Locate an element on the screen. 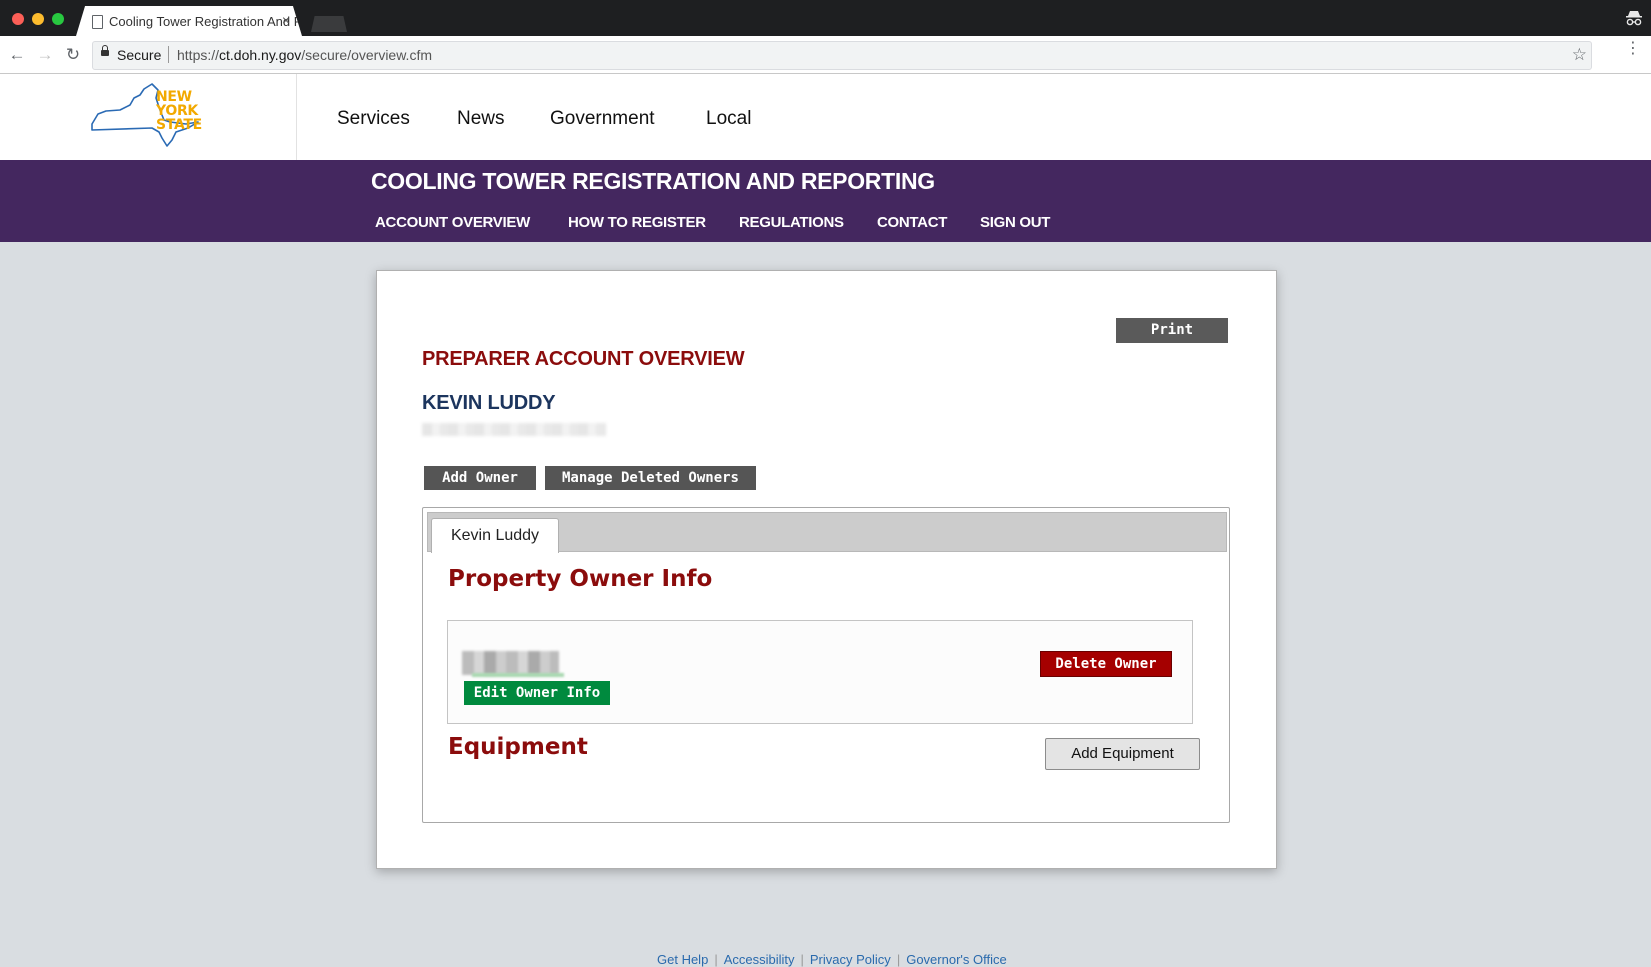  preparer-name: KEVIN LUDDY is located at coordinates (489, 403).